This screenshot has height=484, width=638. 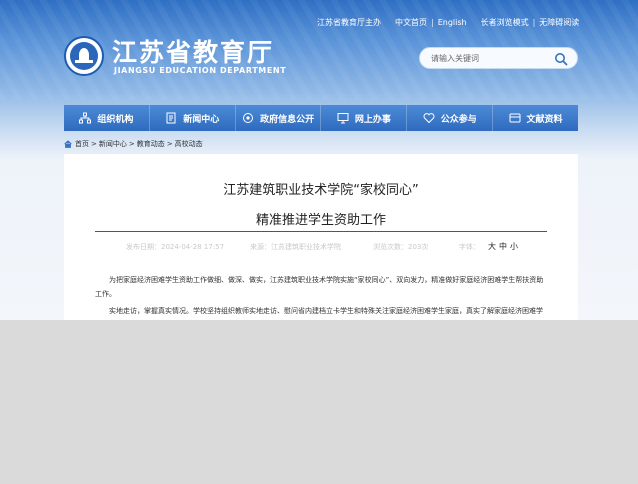 I want to click on top-links: 江苏省教育厅主办 中文首页 | English 长者浏览模式 | 无障碍阅读, so click(x=448, y=22).